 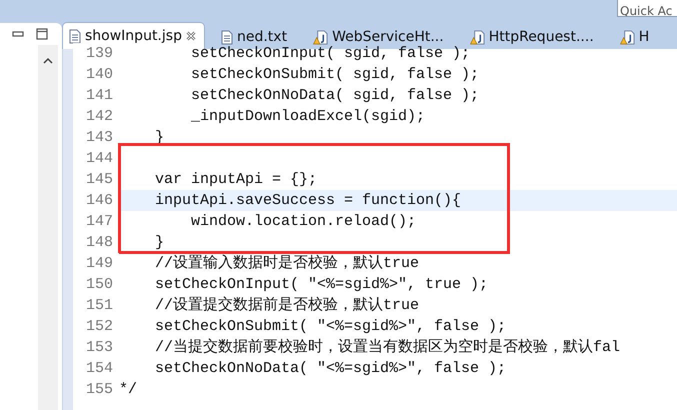 I want to click on code-line: */, so click(x=128, y=390).